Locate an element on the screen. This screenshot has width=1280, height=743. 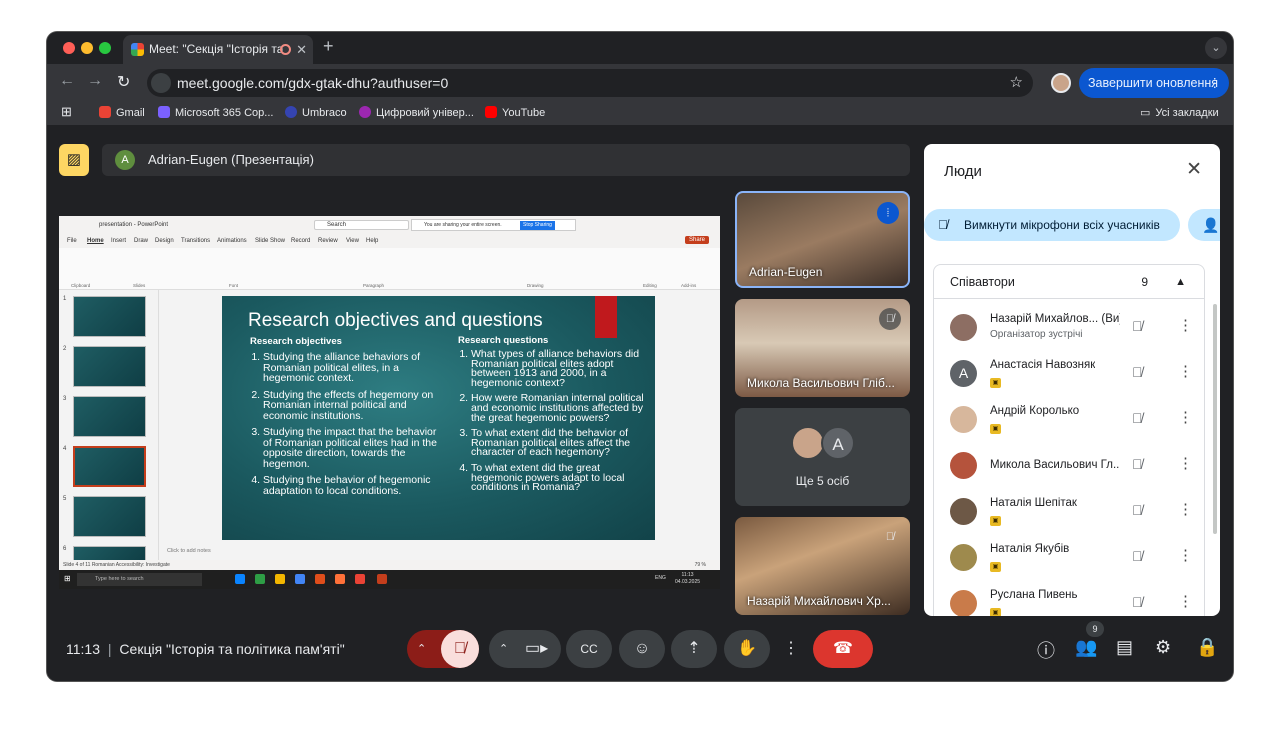
participant-row: Наталія Шепітак ▣ 🎙̸ ⋮ is located at coordinates (1069, 512).